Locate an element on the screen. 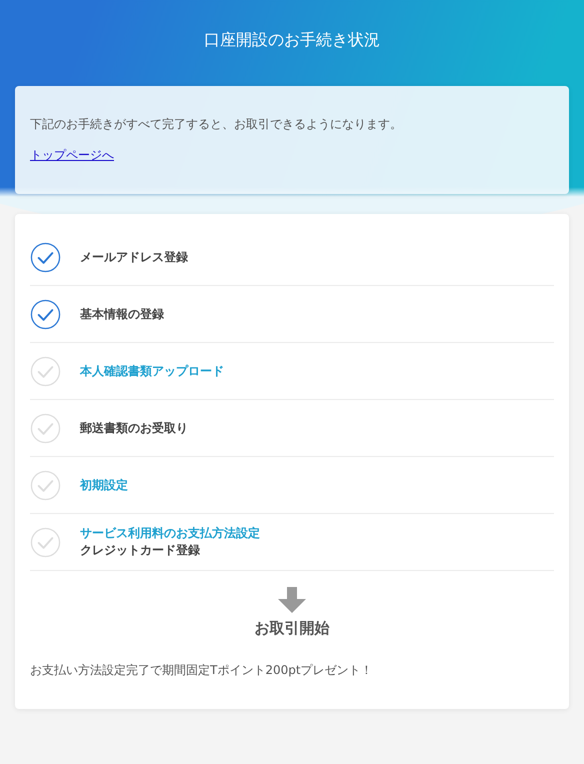 This screenshot has width=584, height=764. top-page-link: トップページへ is located at coordinates (72, 155).